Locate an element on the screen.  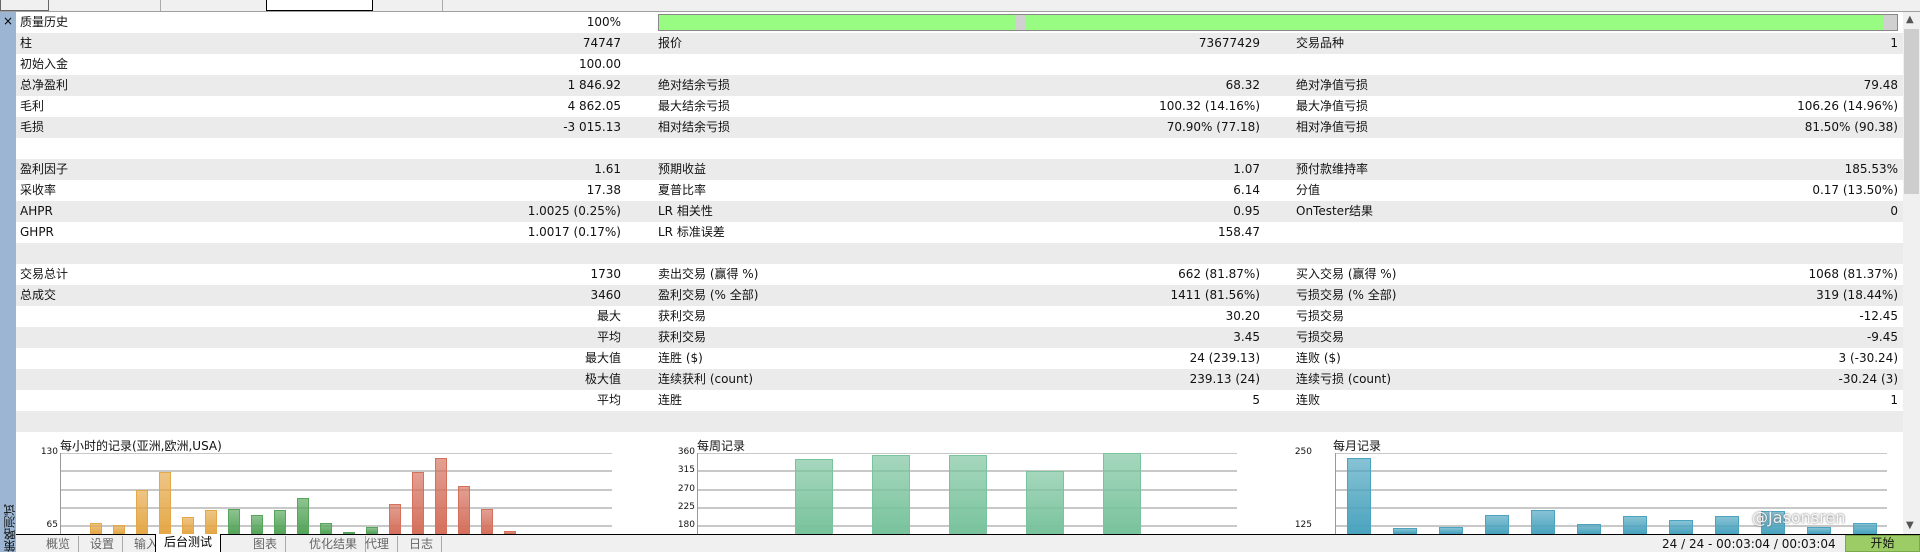
start-button: 开始 is located at coordinates (1882, 543).